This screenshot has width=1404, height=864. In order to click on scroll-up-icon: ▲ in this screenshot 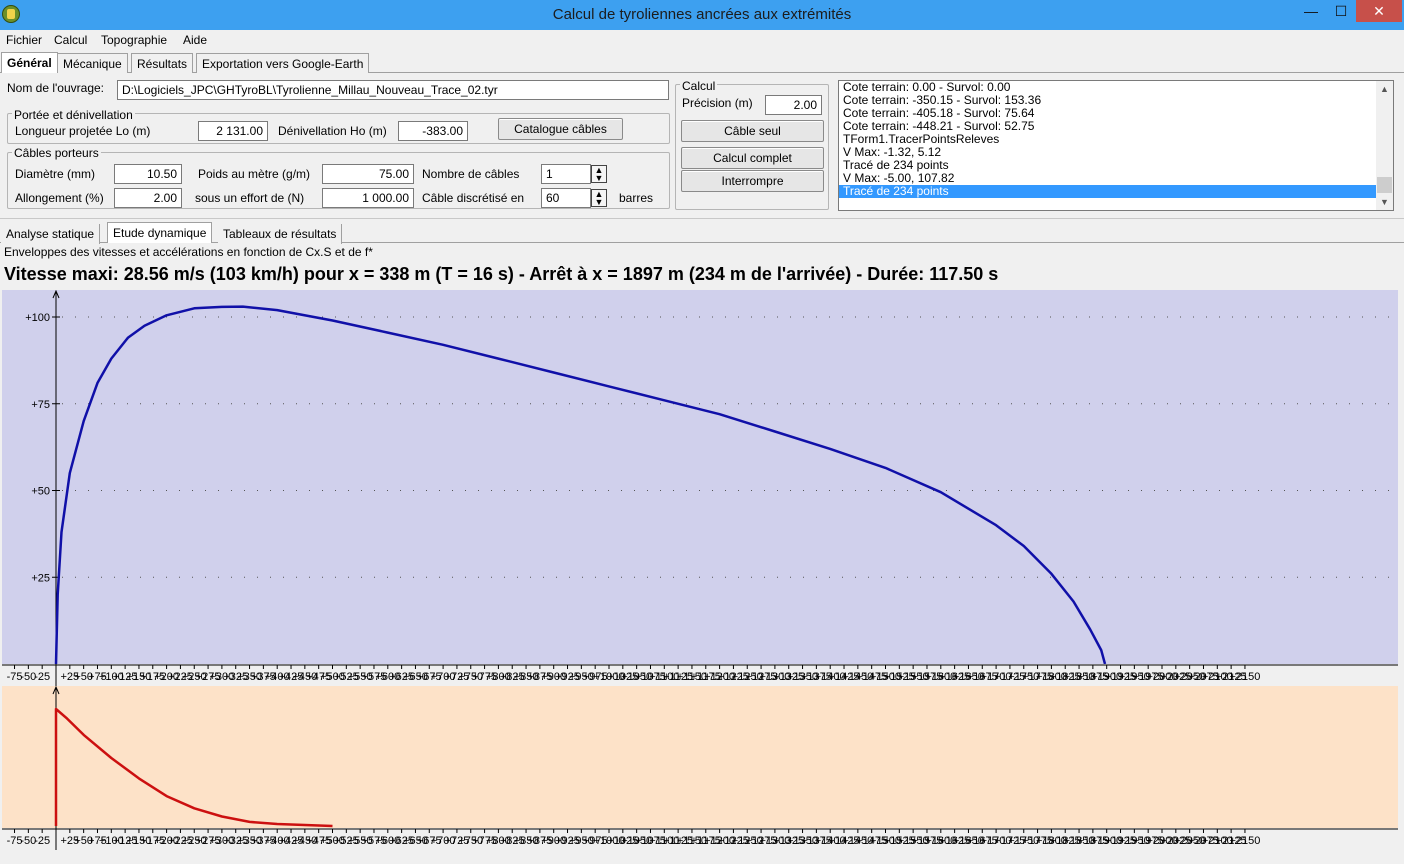, I will do `click(1384, 89)`.